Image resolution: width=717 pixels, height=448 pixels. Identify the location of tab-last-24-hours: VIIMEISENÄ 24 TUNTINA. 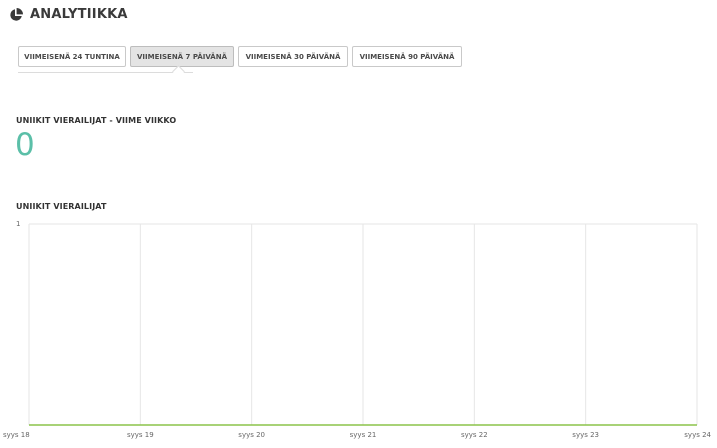
(72, 56).